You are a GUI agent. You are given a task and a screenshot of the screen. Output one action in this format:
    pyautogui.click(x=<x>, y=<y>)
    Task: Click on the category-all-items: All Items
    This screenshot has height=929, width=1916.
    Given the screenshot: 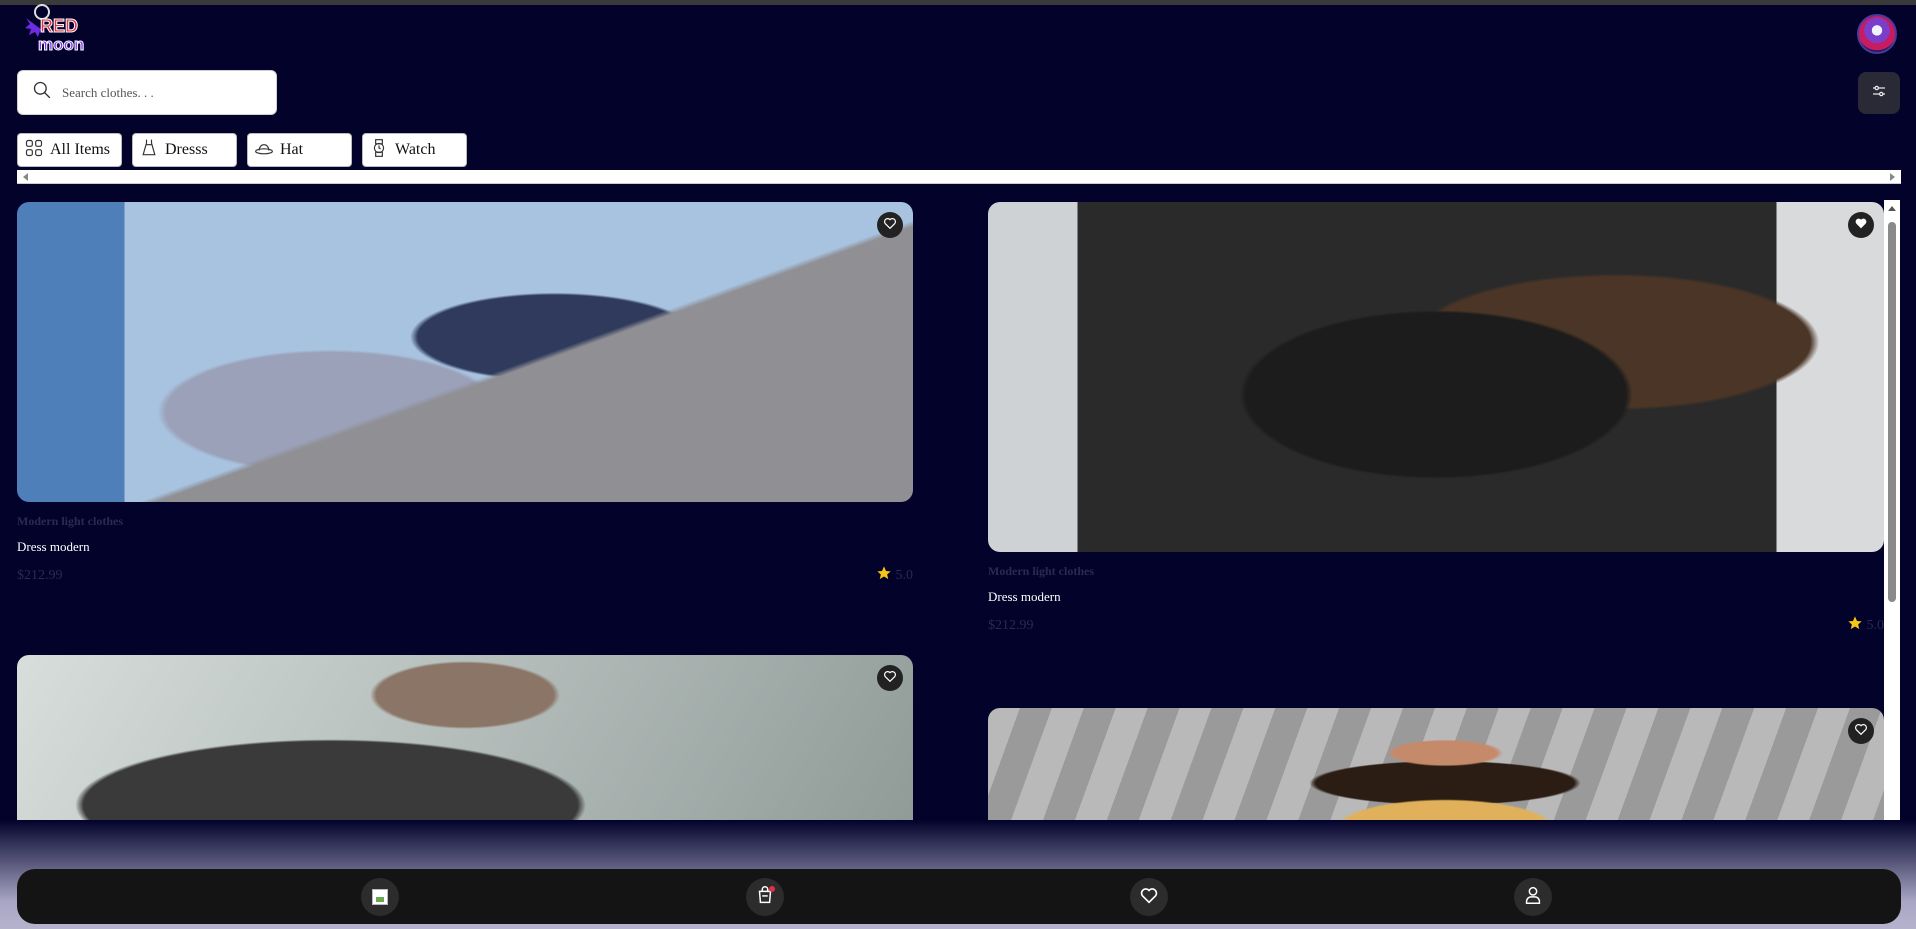 What is the action you would take?
    pyautogui.click(x=69, y=150)
    